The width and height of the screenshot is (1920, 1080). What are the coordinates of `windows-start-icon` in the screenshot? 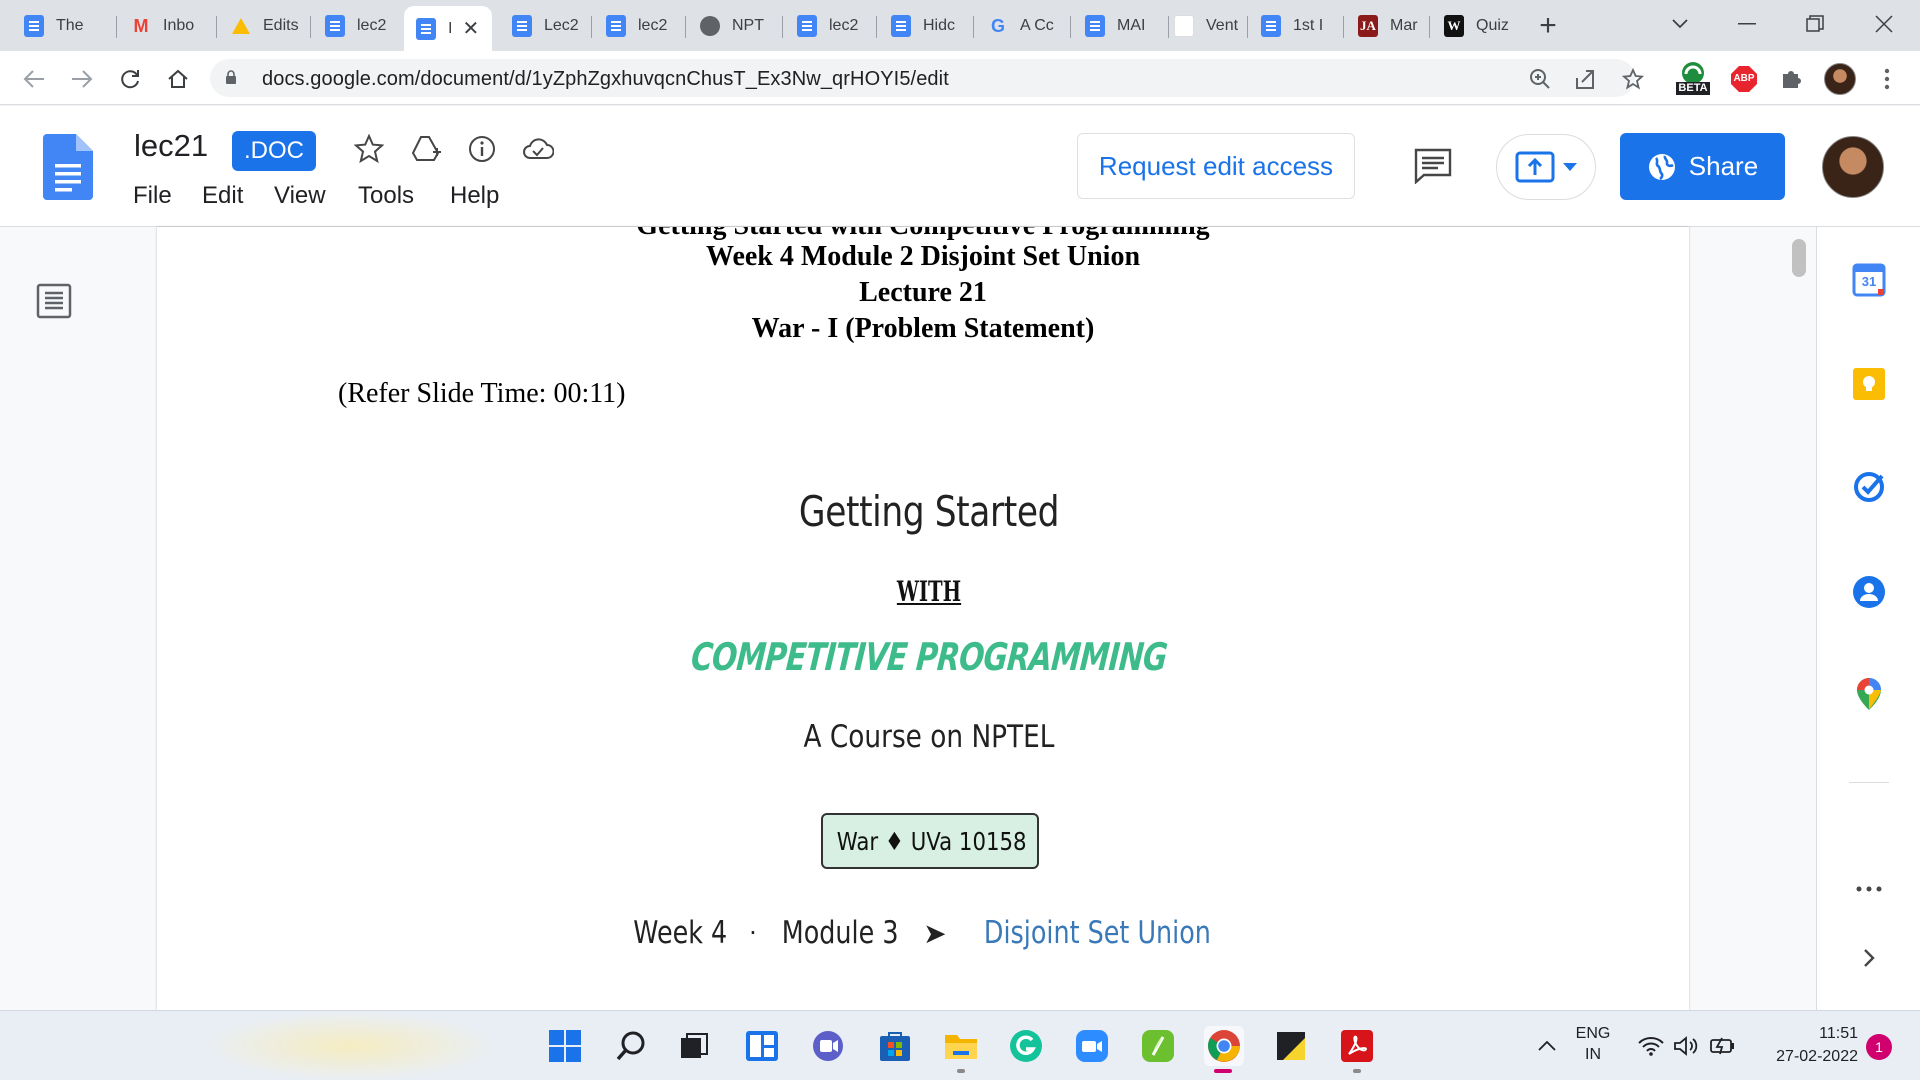 It's located at (565, 1046).